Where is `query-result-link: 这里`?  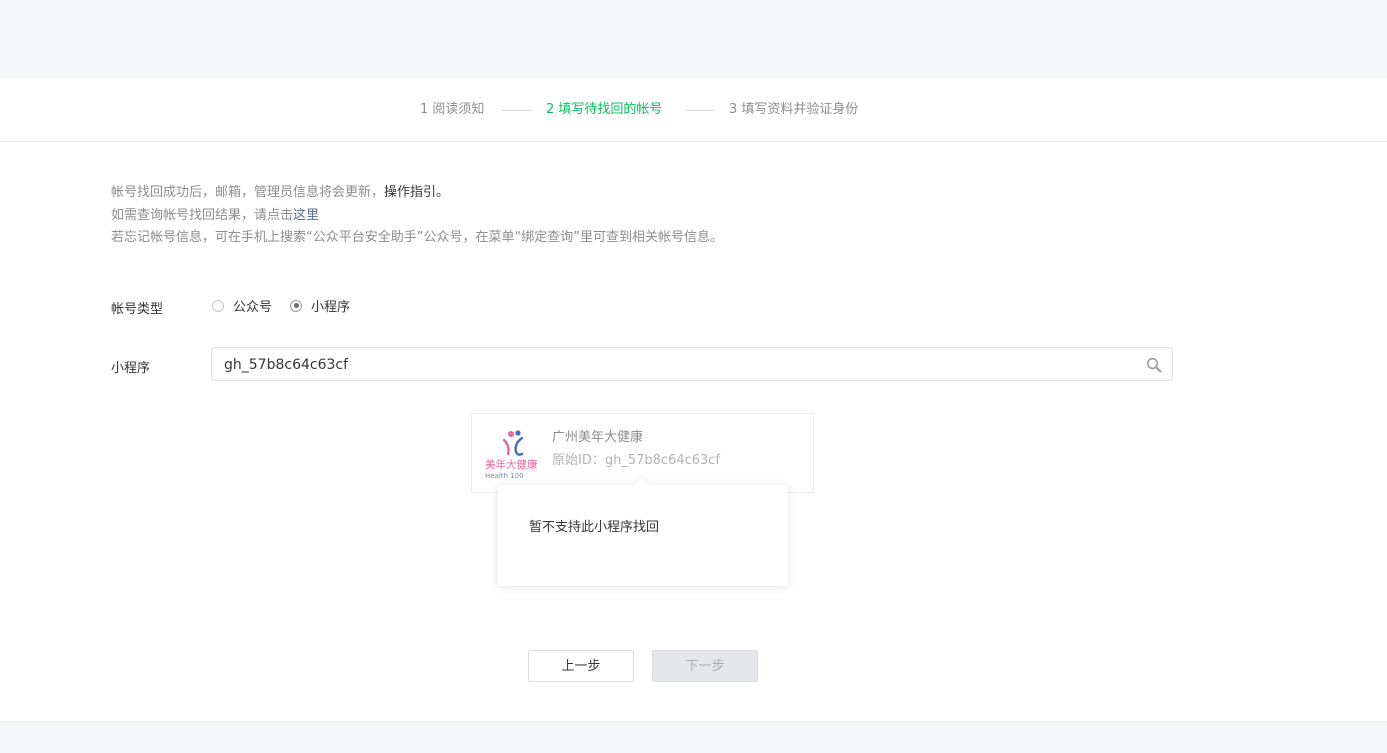 query-result-link: 这里 is located at coordinates (306, 215).